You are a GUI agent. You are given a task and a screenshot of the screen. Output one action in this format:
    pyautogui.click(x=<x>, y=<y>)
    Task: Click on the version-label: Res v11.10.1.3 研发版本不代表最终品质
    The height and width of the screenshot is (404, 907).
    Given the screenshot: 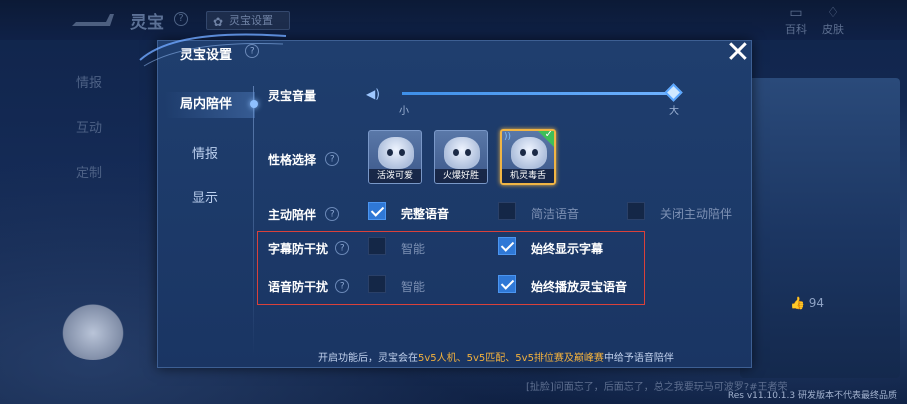 What is the action you would take?
    pyautogui.click(x=812, y=396)
    